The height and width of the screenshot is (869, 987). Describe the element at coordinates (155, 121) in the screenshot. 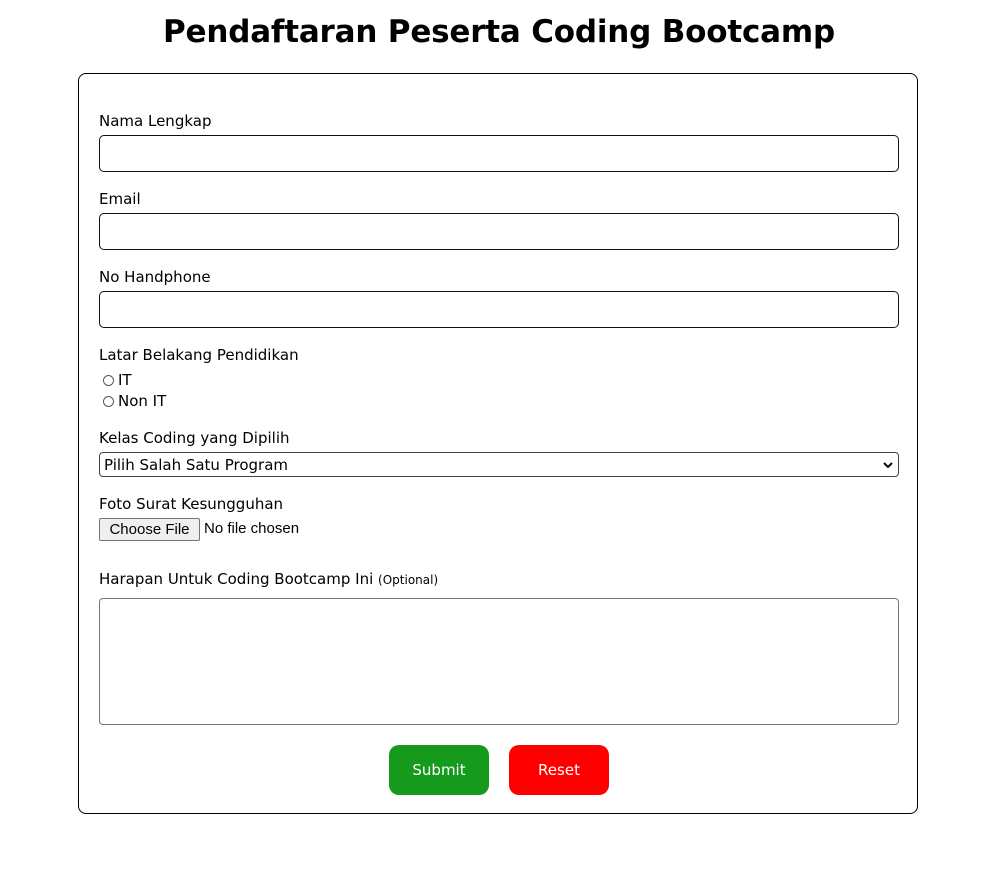

I see `full-name-label: Nama Lengkap` at that location.